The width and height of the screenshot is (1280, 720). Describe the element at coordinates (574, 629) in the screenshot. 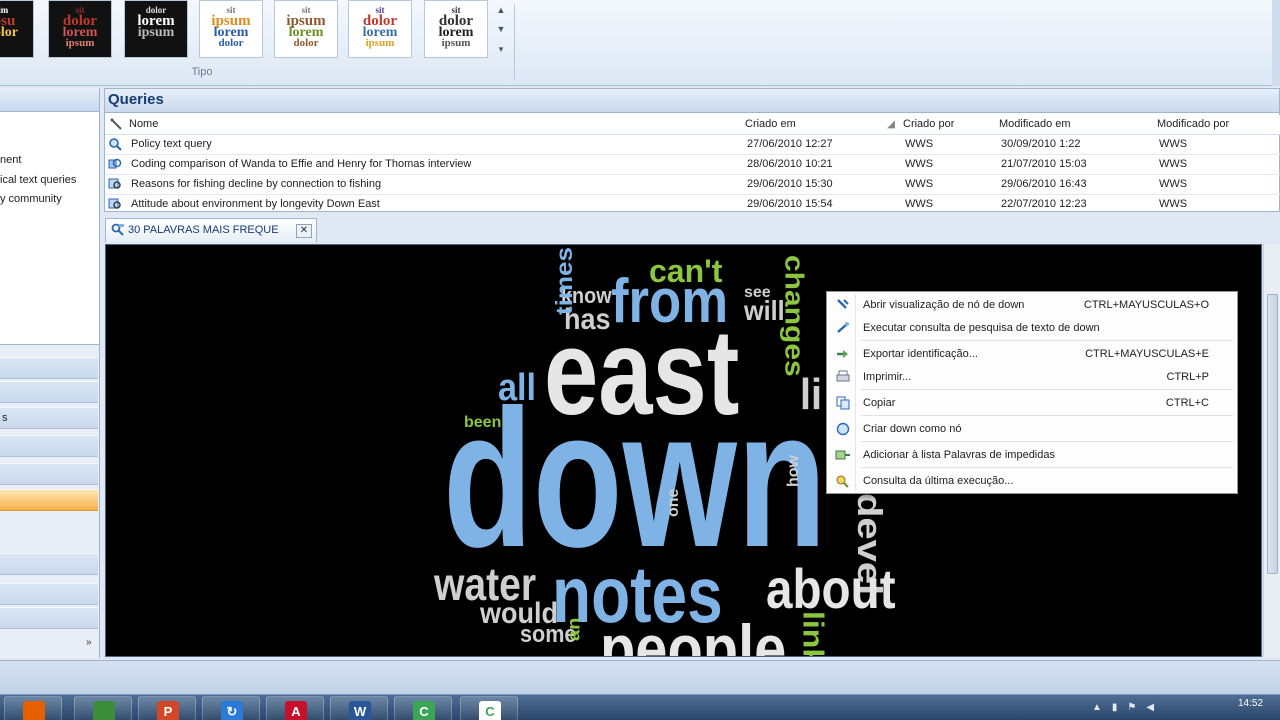

I see `cloud-word: an` at that location.